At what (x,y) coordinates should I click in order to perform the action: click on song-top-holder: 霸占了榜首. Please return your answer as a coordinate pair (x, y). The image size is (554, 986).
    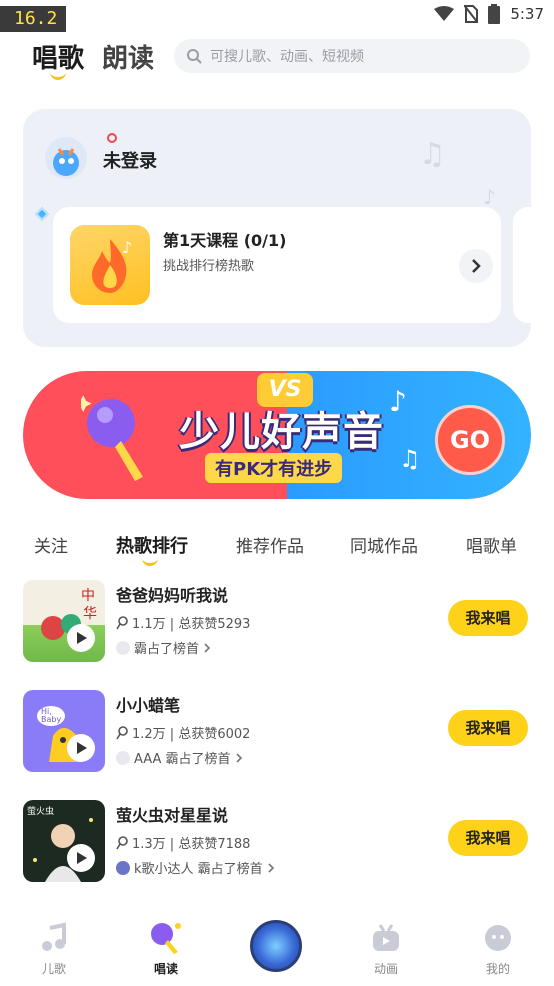
    Looking at the image, I should click on (163, 647).